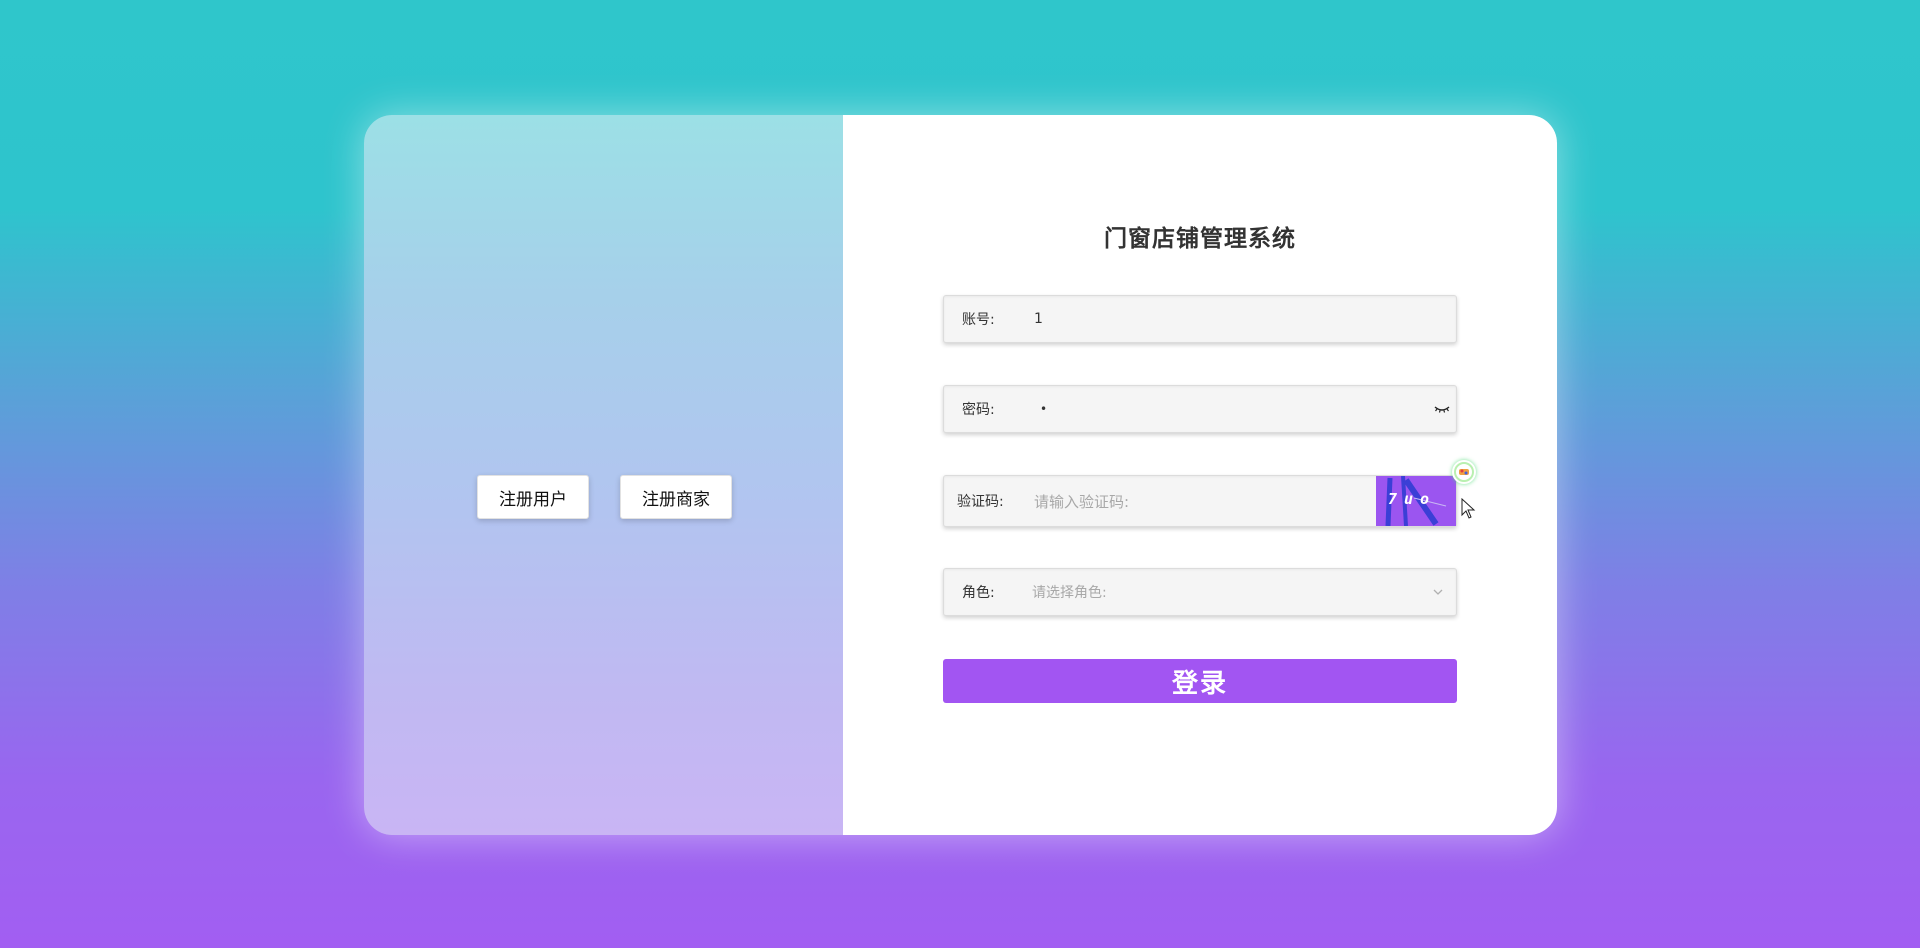 The image size is (1920, 948). Describe the element at coordinates (1200, 319) in the screenshot. I see `account-field: 账号: 1` at that location.